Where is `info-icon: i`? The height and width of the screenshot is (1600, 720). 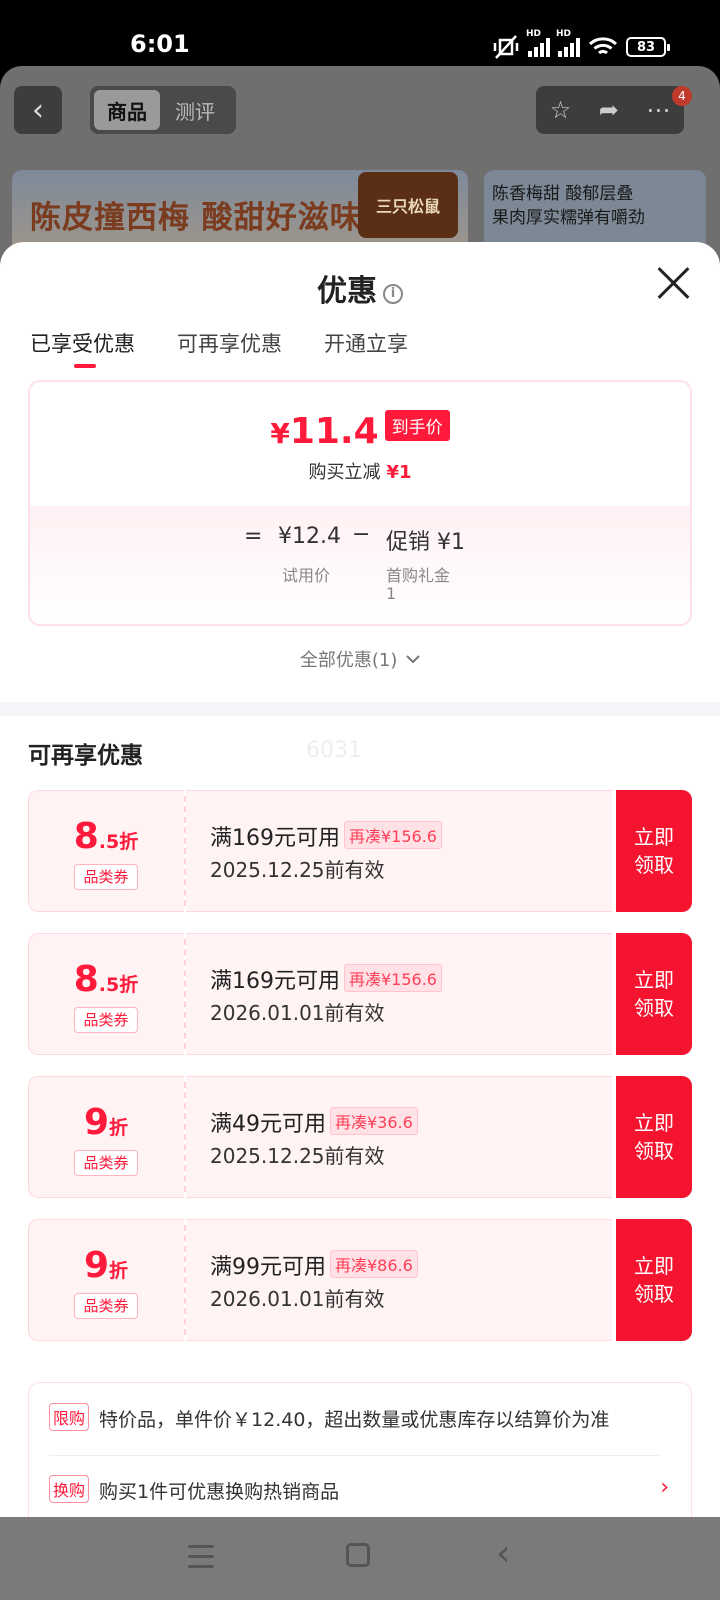 info-icon: i is located at coordinates (393, 294).